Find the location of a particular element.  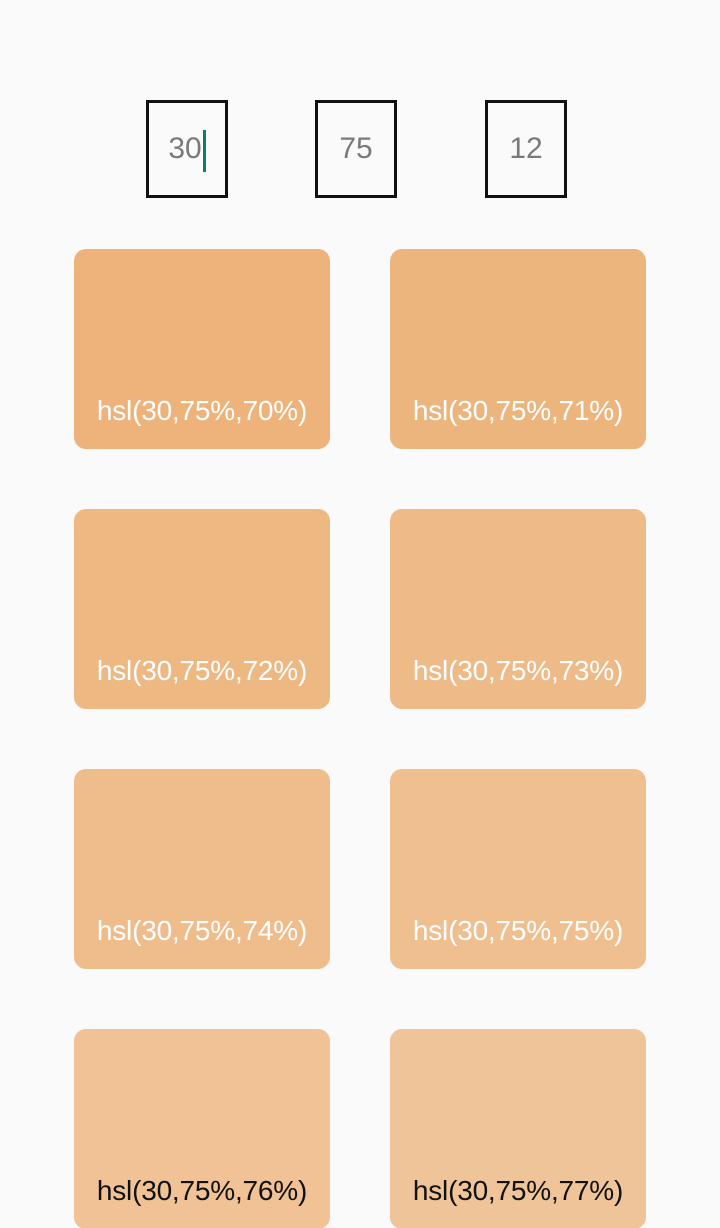

hue-input: 30 is located at coordinates (187, 149).